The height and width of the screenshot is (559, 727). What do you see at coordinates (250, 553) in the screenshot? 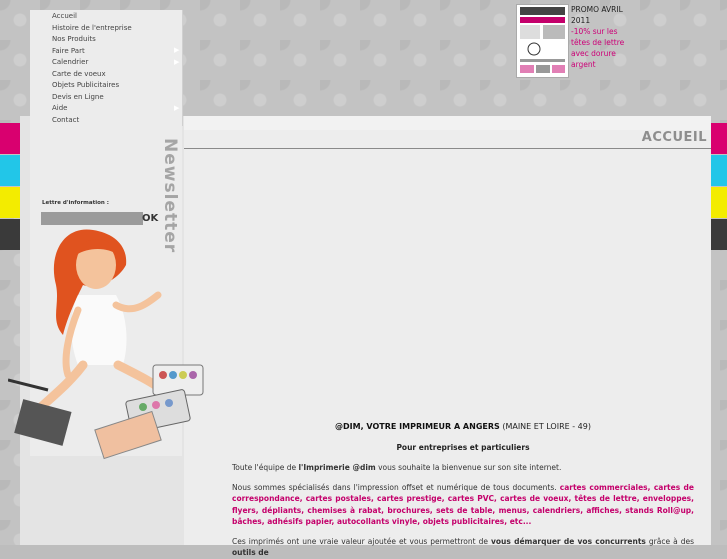
I see `value-bold2: outils de` at bounding box center [250, 553].